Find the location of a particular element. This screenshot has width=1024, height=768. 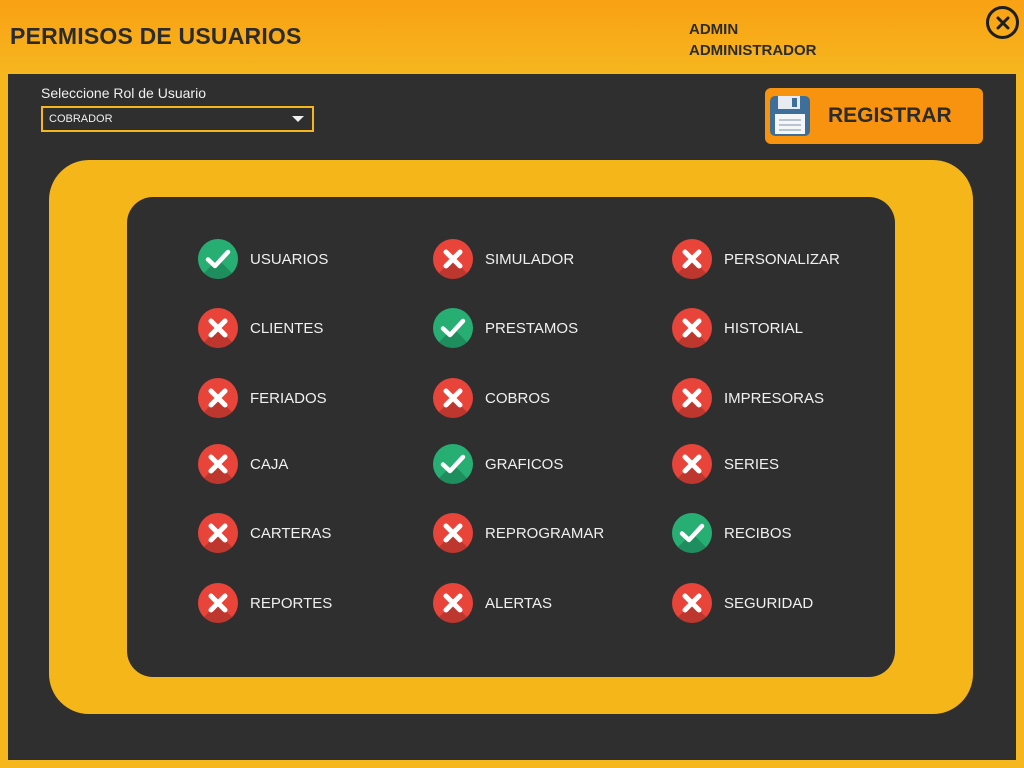

permission-item-prestamos: PRESTAMOS is located at coordinates (505, 328).